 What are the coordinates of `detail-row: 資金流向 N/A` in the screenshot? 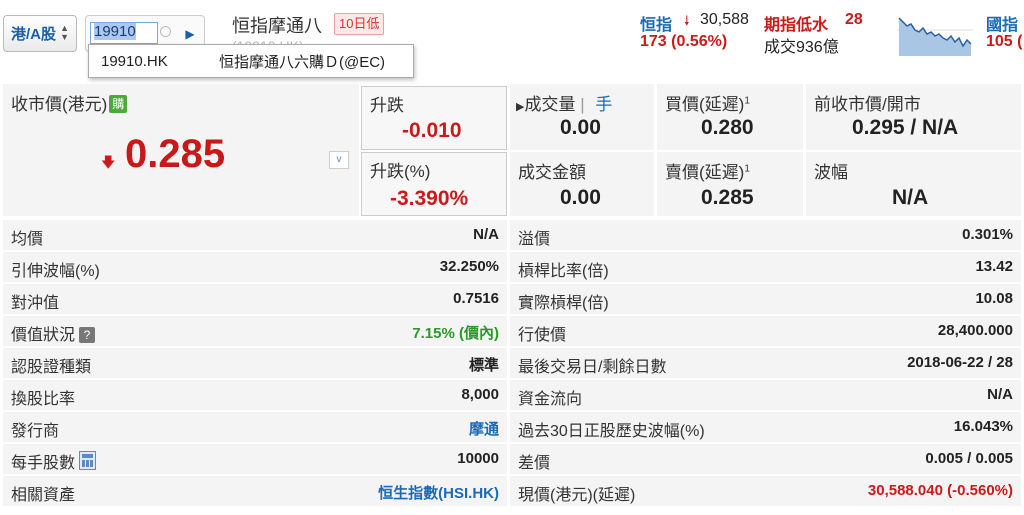 It's located at (765, 395).